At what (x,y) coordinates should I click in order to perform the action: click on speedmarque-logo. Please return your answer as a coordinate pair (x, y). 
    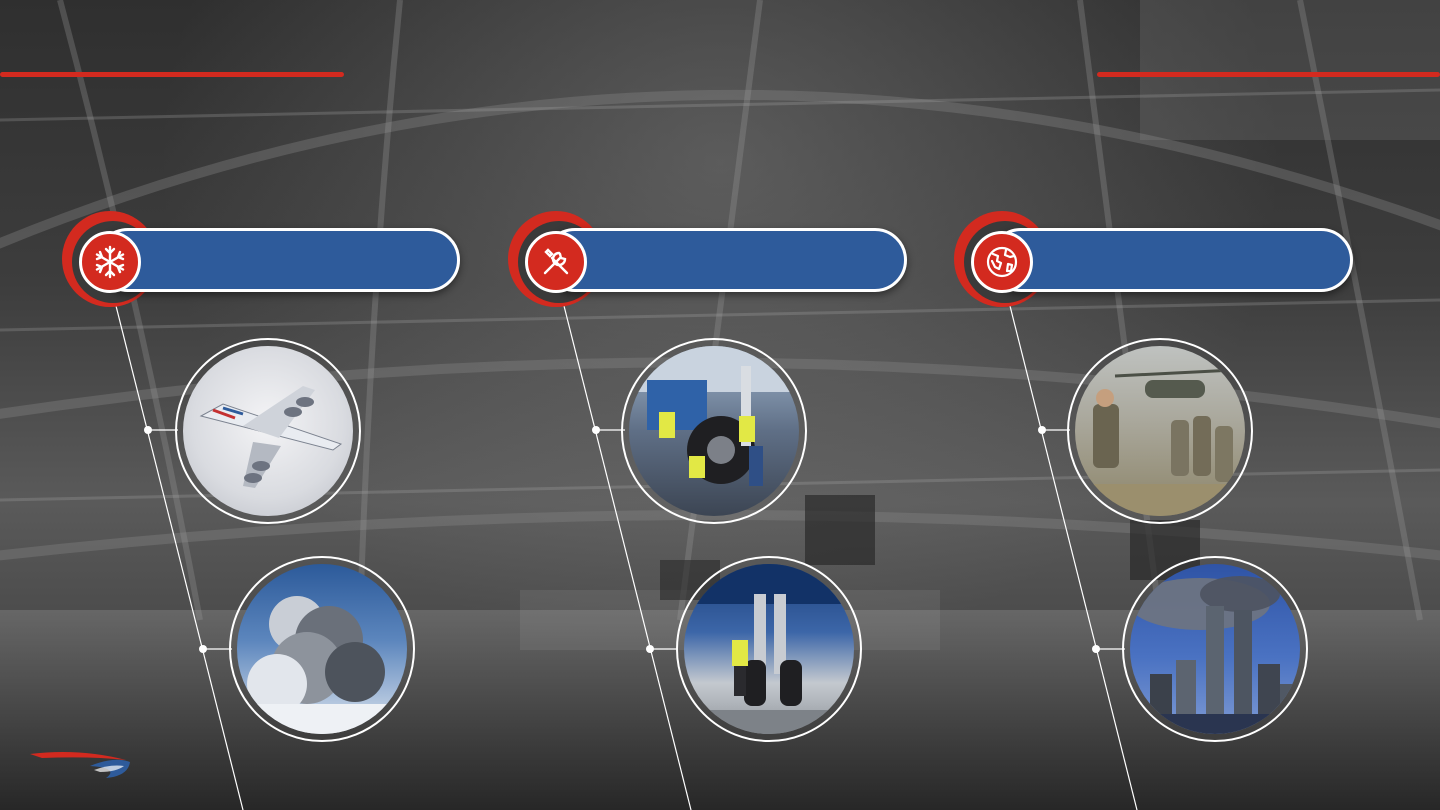
    Looking at the image, I should click on (82, 767).